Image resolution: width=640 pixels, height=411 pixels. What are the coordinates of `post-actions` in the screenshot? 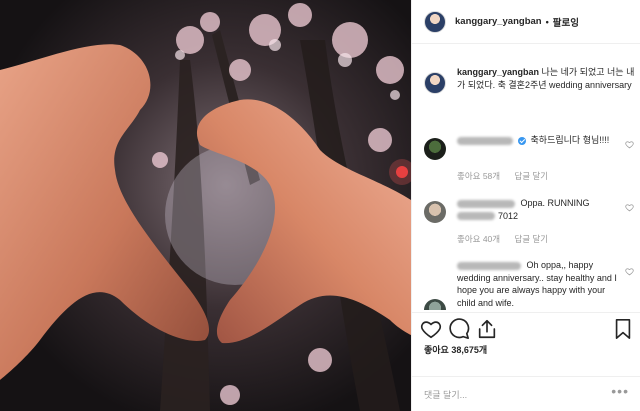 It's located at (526, 329).